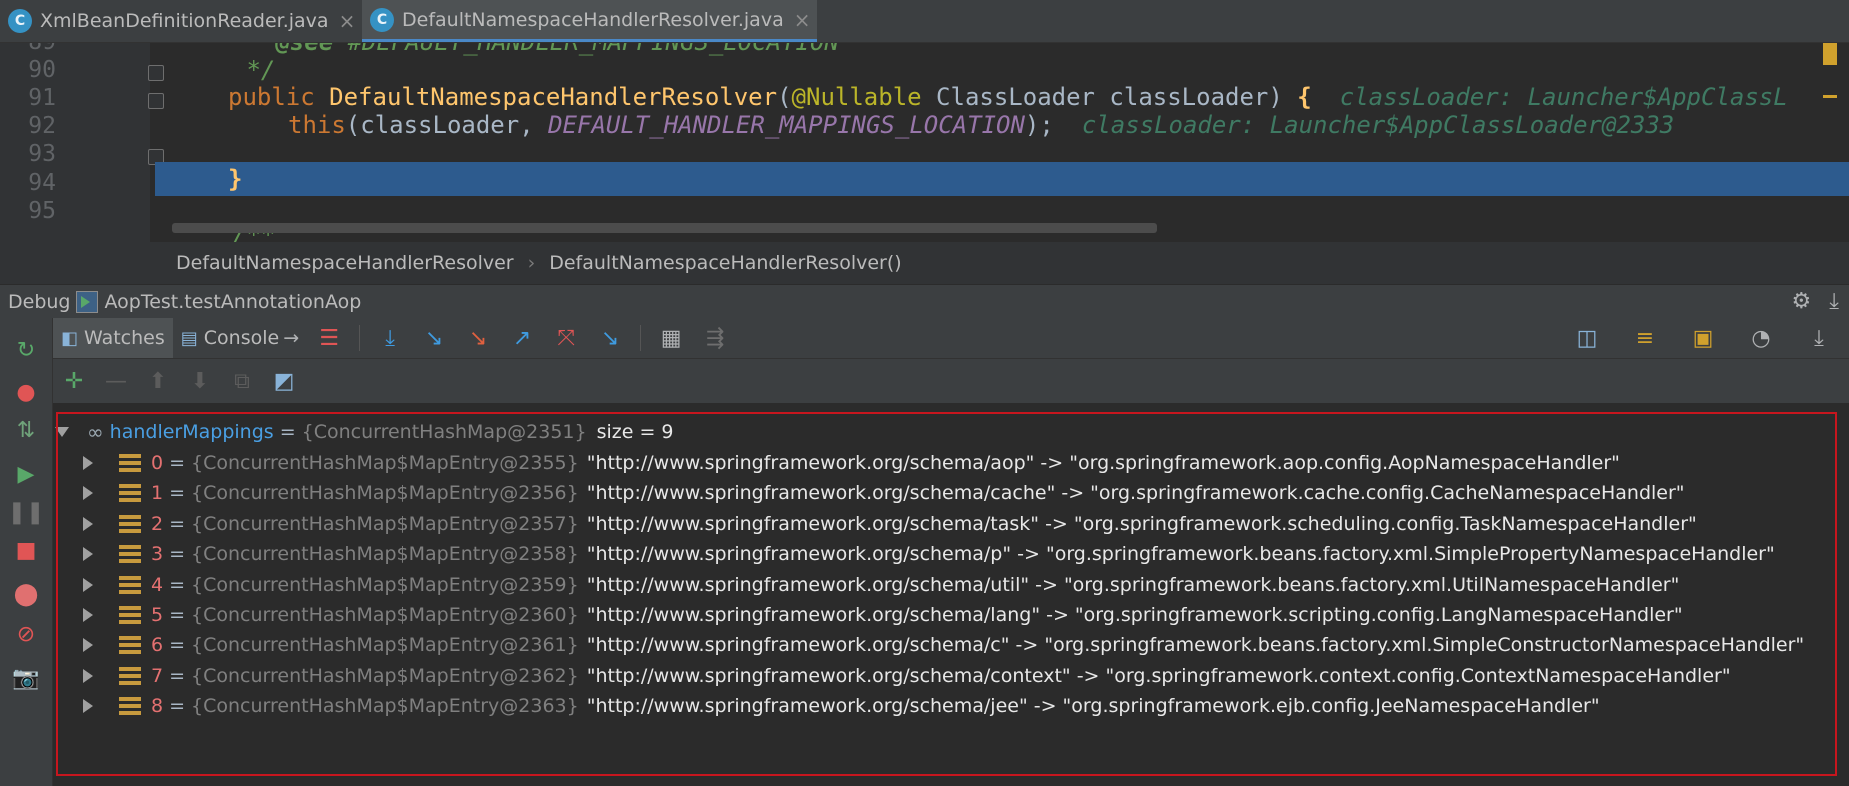  What do you see at coordinates (26, 594) in the screenshot?
I see `view-breakpoints-icon: ⬤` at bounding box center [26, 594].